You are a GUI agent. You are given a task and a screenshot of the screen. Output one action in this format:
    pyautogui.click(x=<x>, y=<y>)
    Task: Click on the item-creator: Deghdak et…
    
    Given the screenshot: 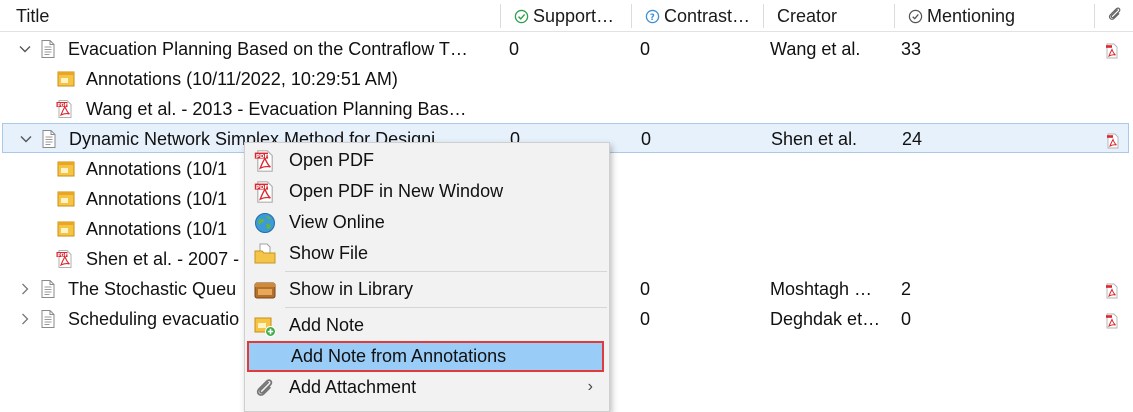 What is the action you would take?
    pyautogui.click(x=825, y=318)
    